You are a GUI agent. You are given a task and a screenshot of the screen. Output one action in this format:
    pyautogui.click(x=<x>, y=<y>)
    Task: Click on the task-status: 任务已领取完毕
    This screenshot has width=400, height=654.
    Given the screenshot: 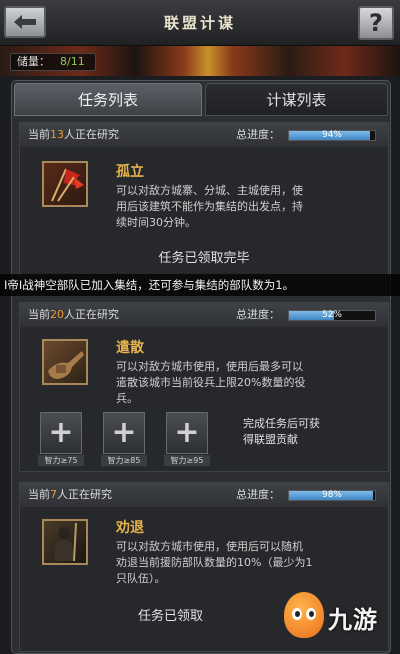 What is the action you would take?
    pyautogui.click(x=204, y=258)
    